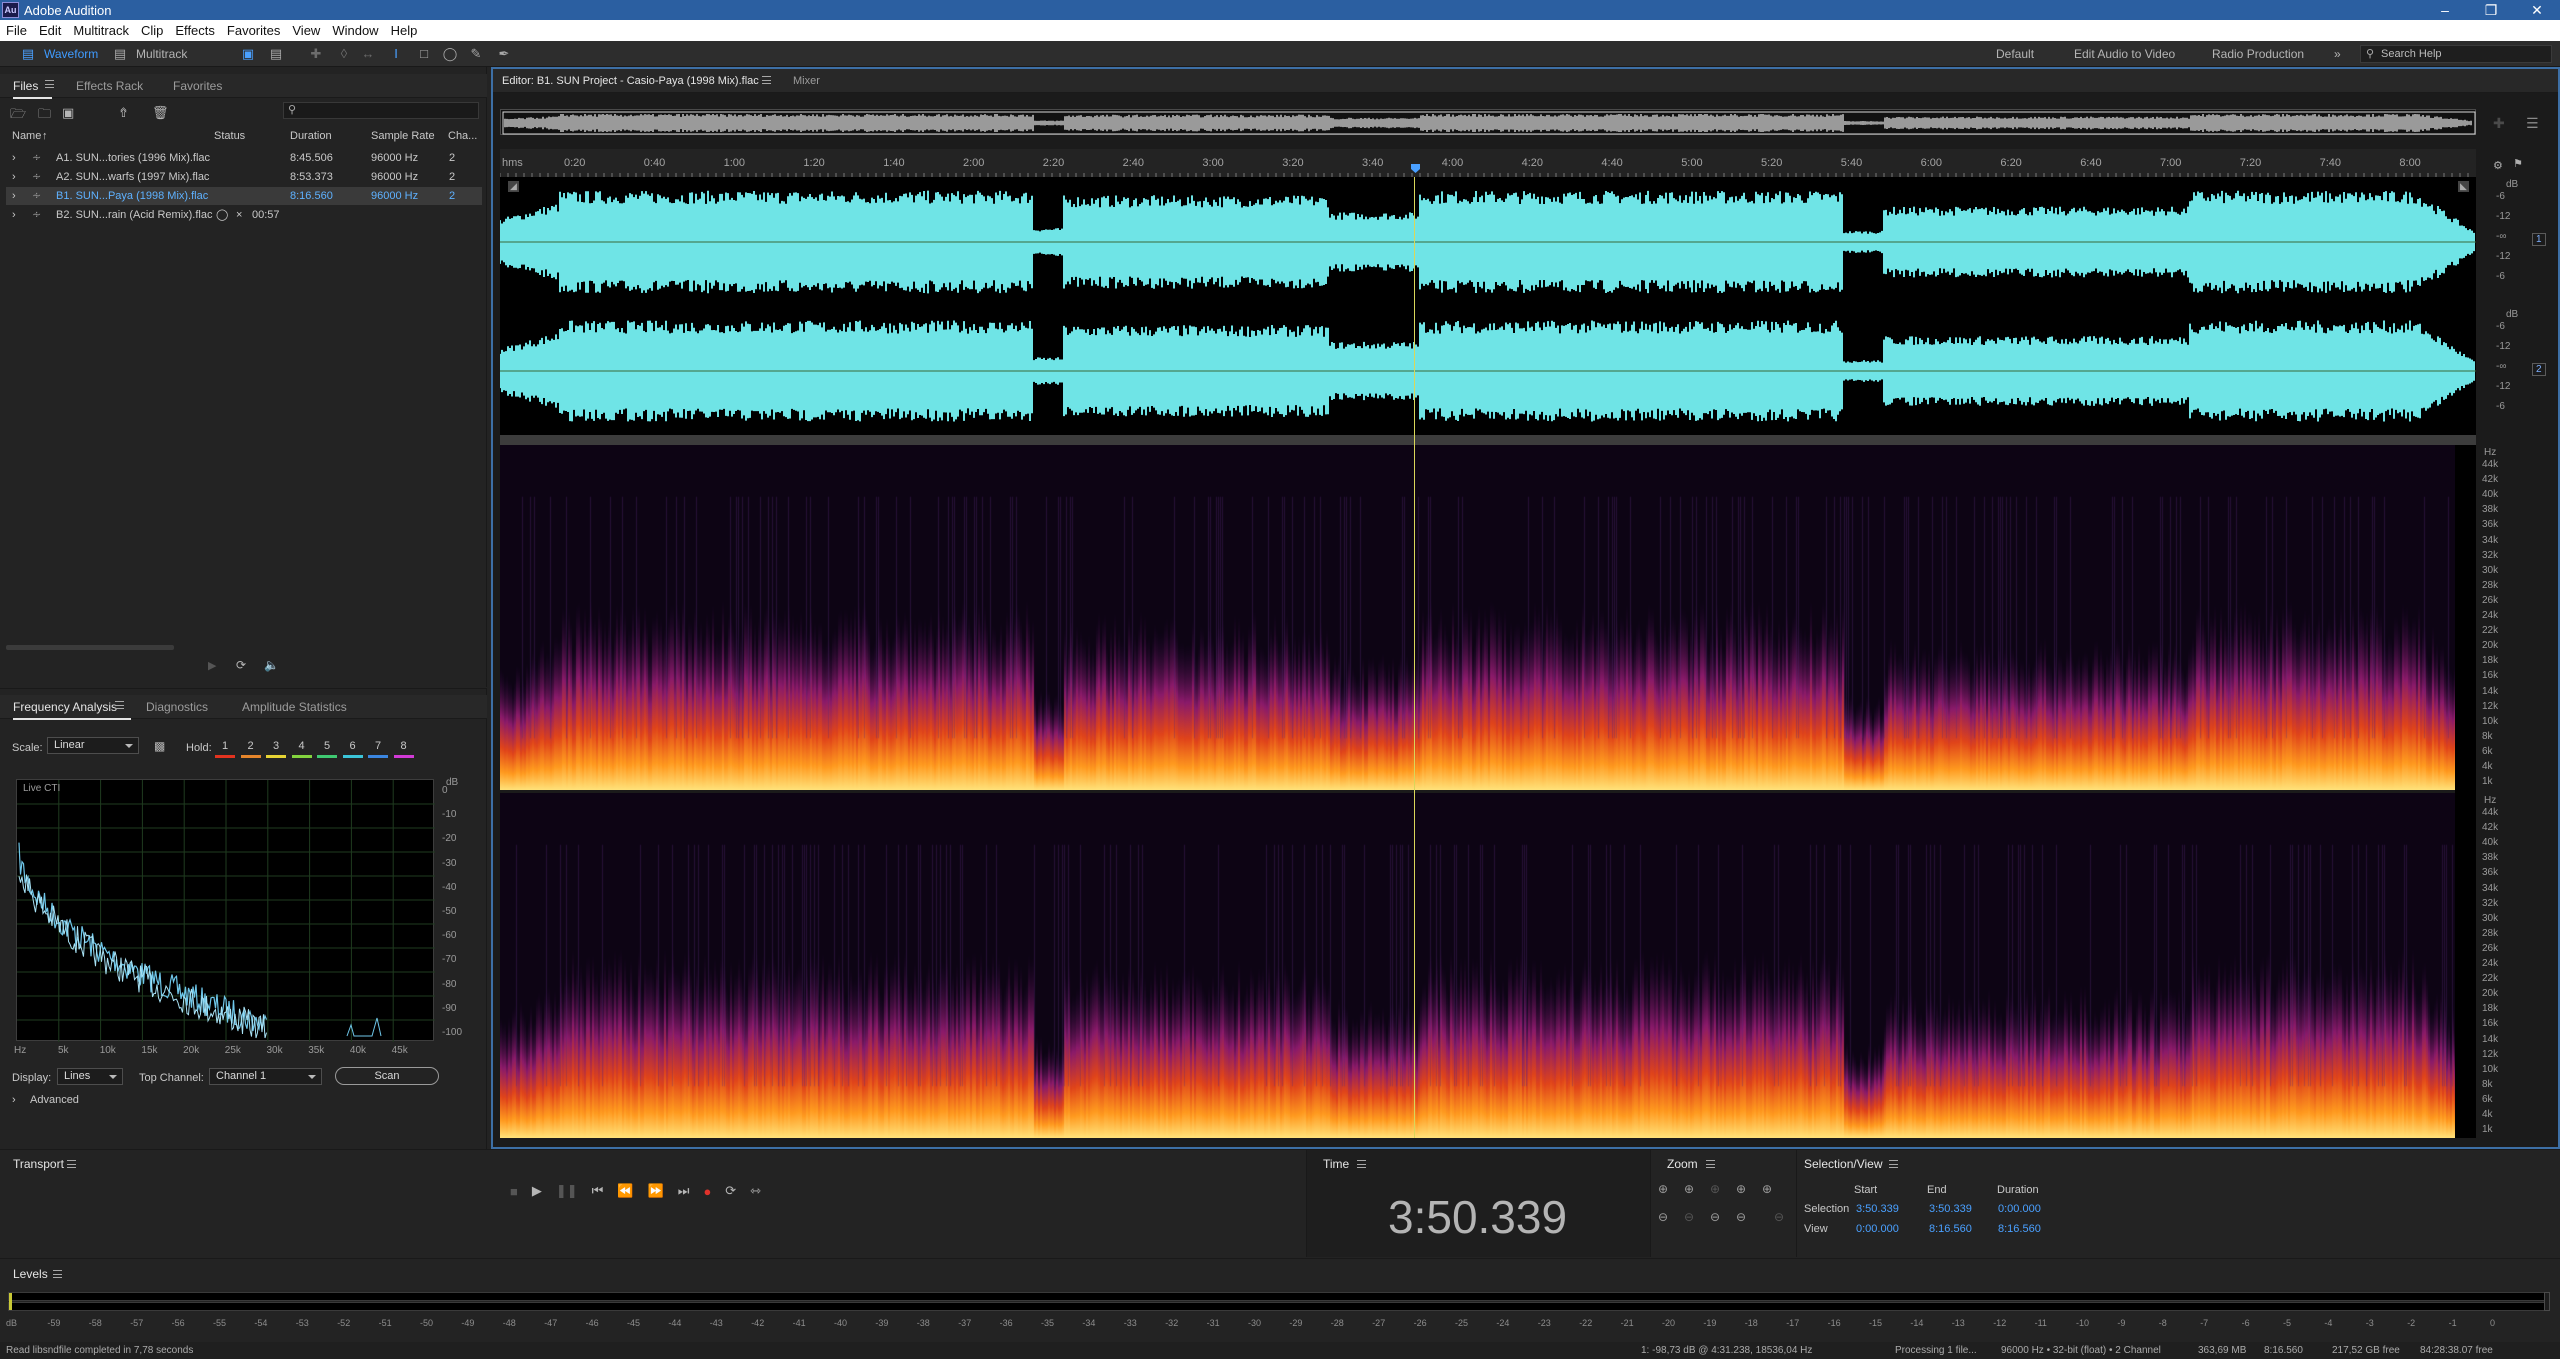 The height and width of the screenshot is (1359, 2560). I want to click on pause-icon: ❚❚, so click(567, 1191).